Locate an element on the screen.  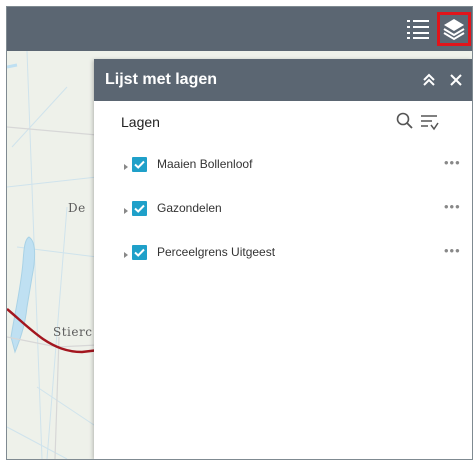
layer-label: Gazondelen is located at coordinates (189, 208).